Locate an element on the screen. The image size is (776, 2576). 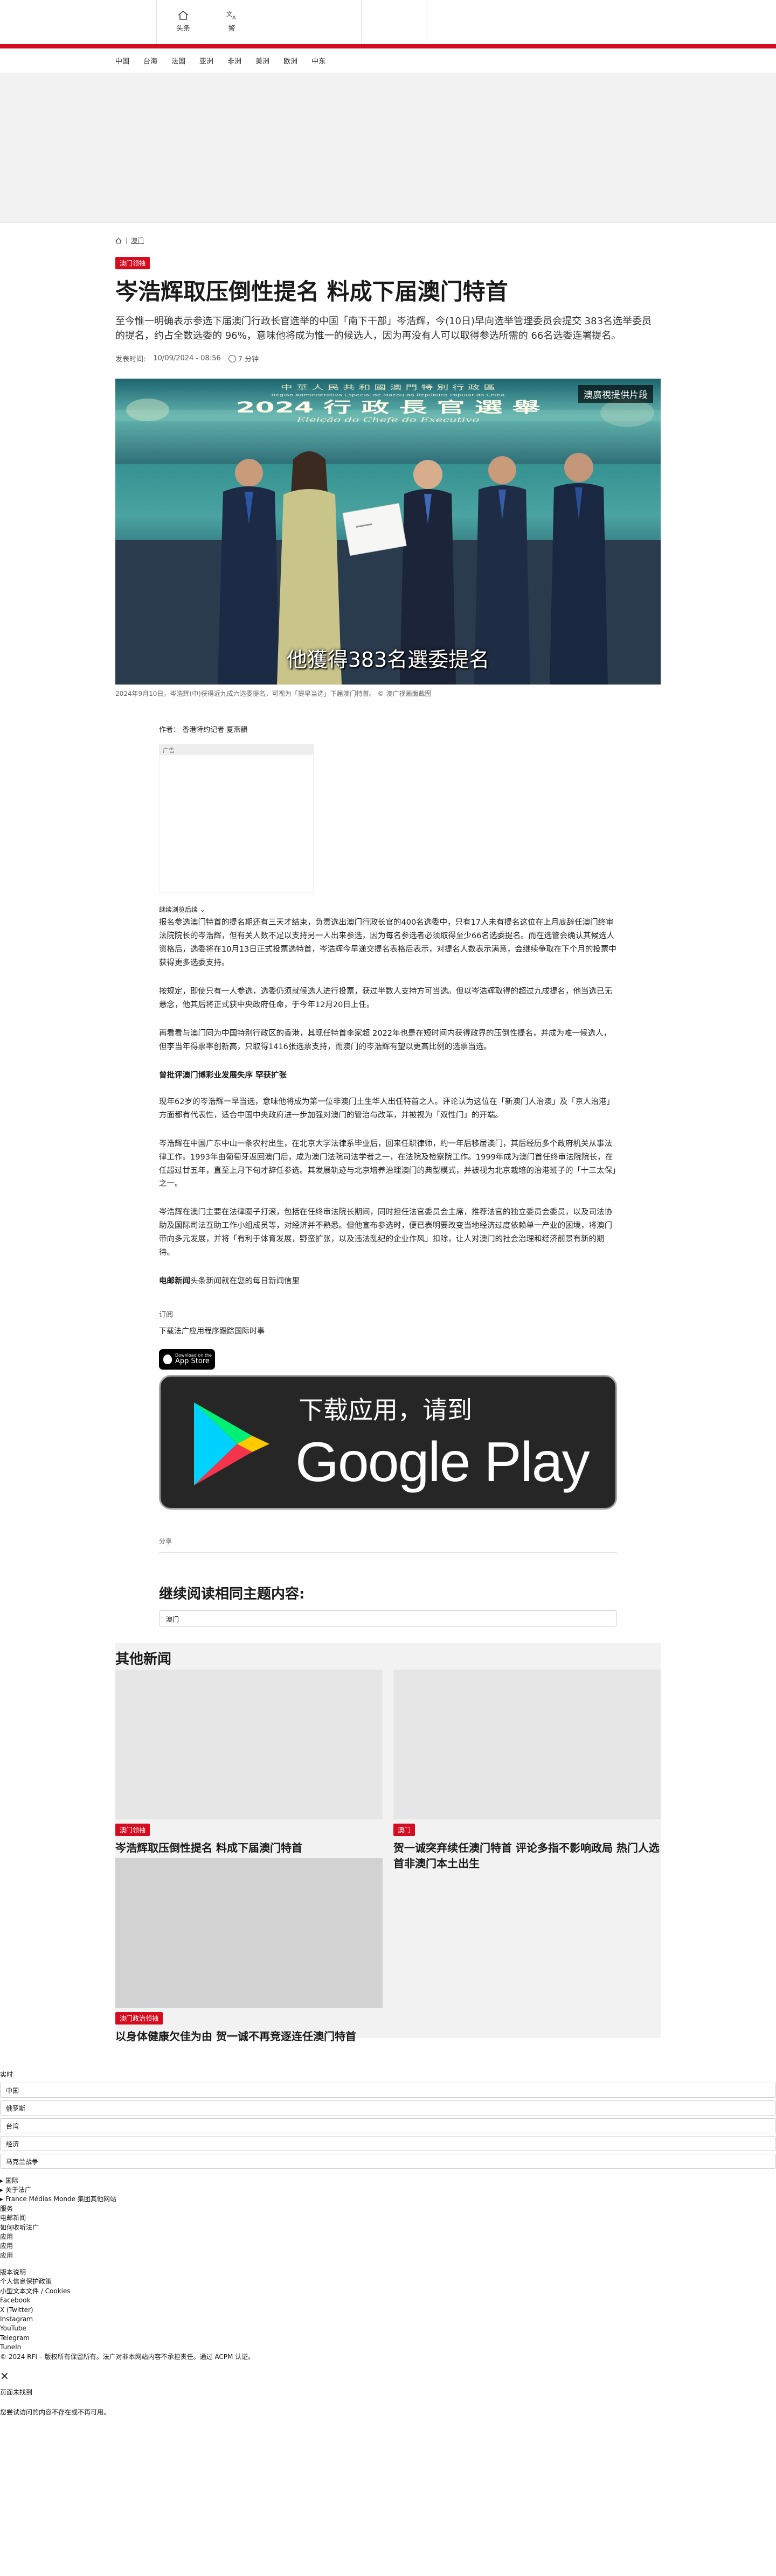
app-store-button: Download on the App Store is located at coordinates (187, 1359).